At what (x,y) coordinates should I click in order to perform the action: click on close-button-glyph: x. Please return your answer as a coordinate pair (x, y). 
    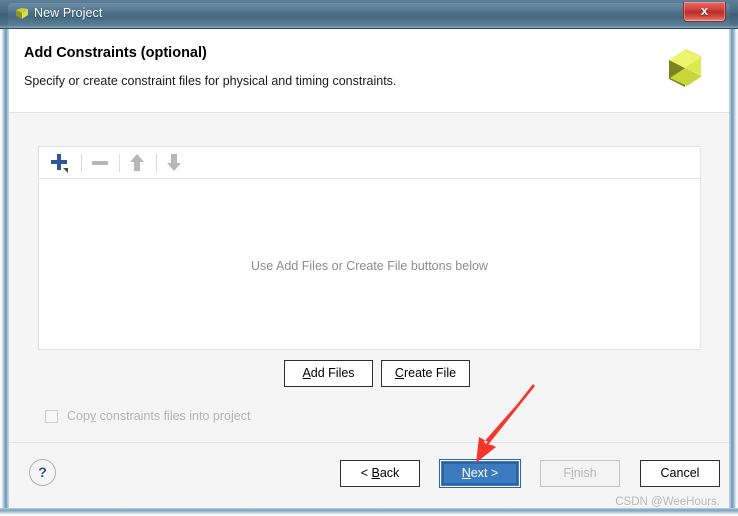
    Looking at the image, I should click on (704, 10).